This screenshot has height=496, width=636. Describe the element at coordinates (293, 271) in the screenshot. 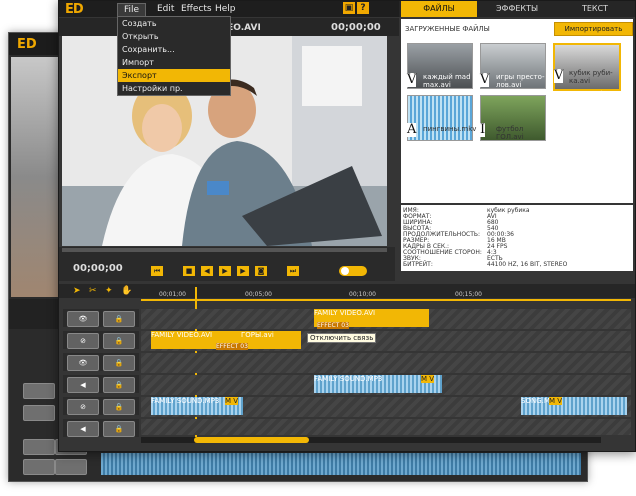

I see `go-end-icon: ⏭` at that location.